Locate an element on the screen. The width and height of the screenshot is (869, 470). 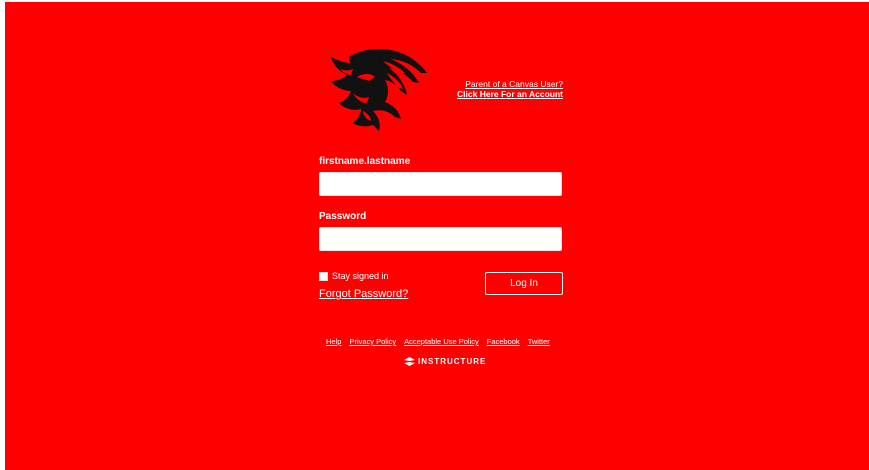
forgot-password-link: Forgot Password? is located at coordinates (363, 294).